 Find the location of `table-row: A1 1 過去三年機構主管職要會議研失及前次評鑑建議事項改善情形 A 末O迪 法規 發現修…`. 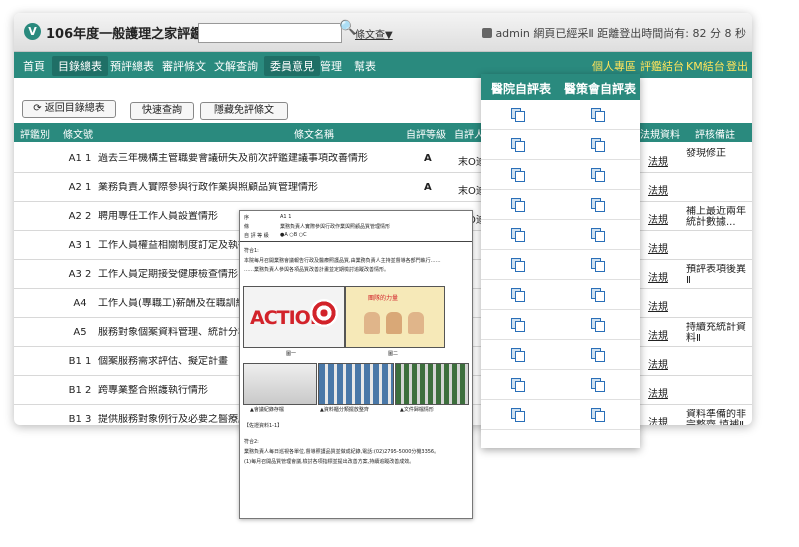

table-row: A1 1 過去三年機構主管職要會議研失及前次評鑑建議事項改善情形 A 末O迪 法規 發現修… is located at coordinates (383, 158).